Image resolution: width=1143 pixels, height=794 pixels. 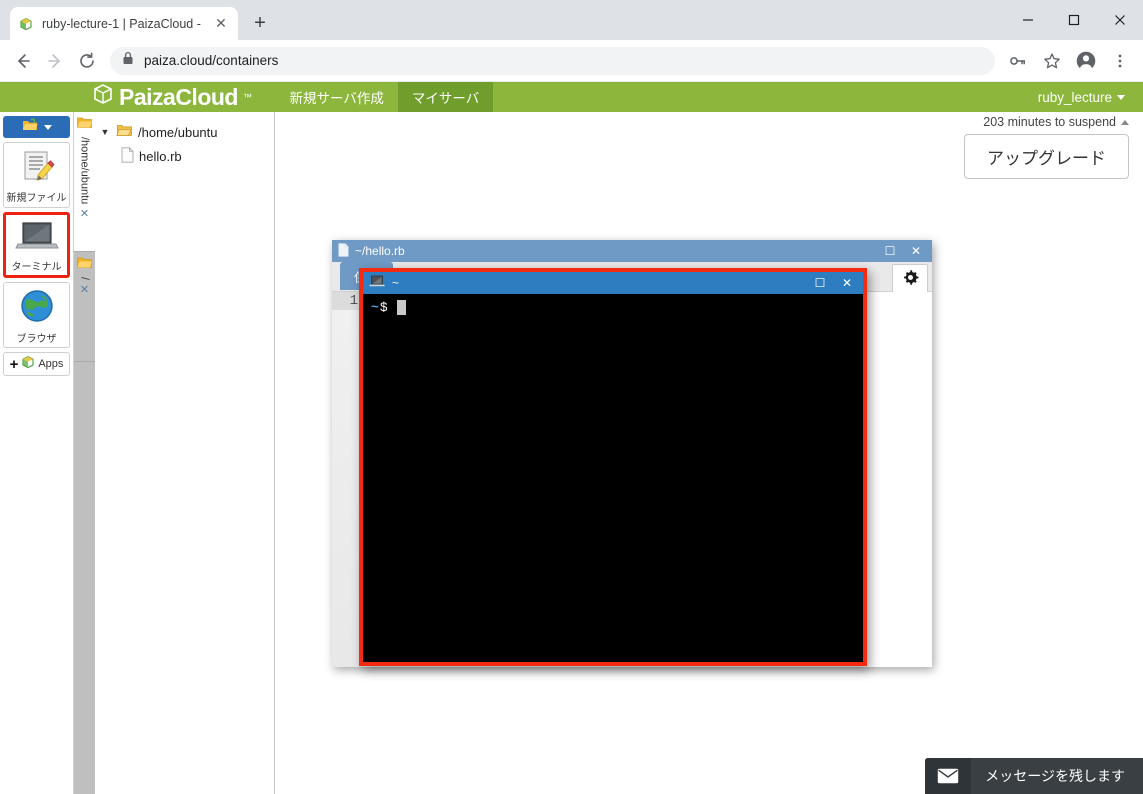 I want to click on directory-tab-root: / ✕, so click(x=84, y=307).